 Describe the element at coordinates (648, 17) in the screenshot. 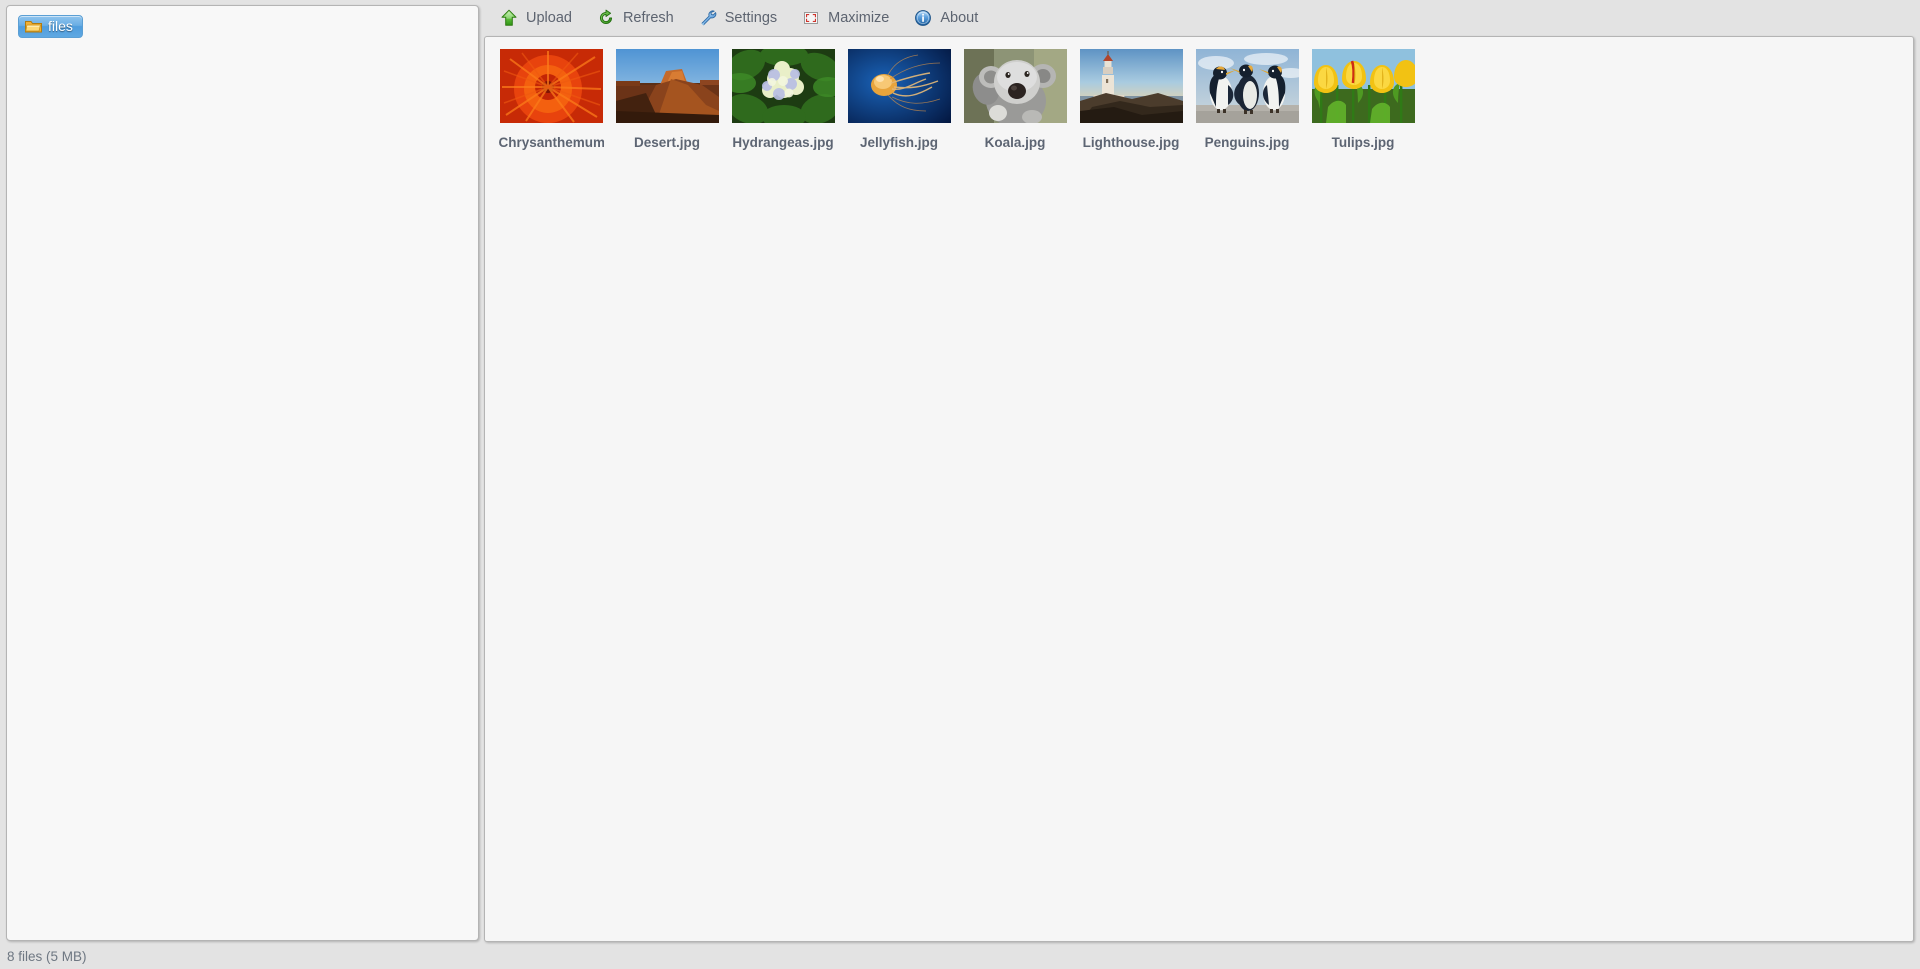

I see `toolbar-label-refresh: Refresh` at that location.